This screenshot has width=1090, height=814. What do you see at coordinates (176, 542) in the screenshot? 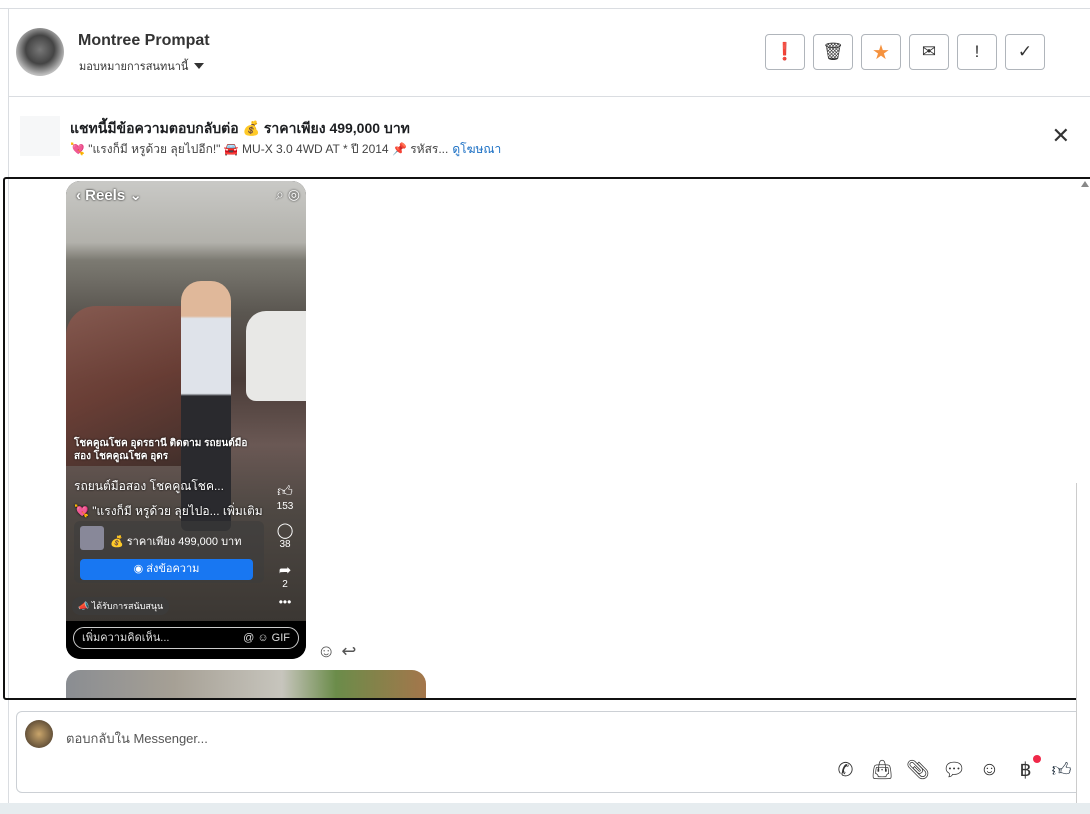
I see `price-text: 💰 ราคาเพียง 499,000 บาท` at bounding box center [176, 542].